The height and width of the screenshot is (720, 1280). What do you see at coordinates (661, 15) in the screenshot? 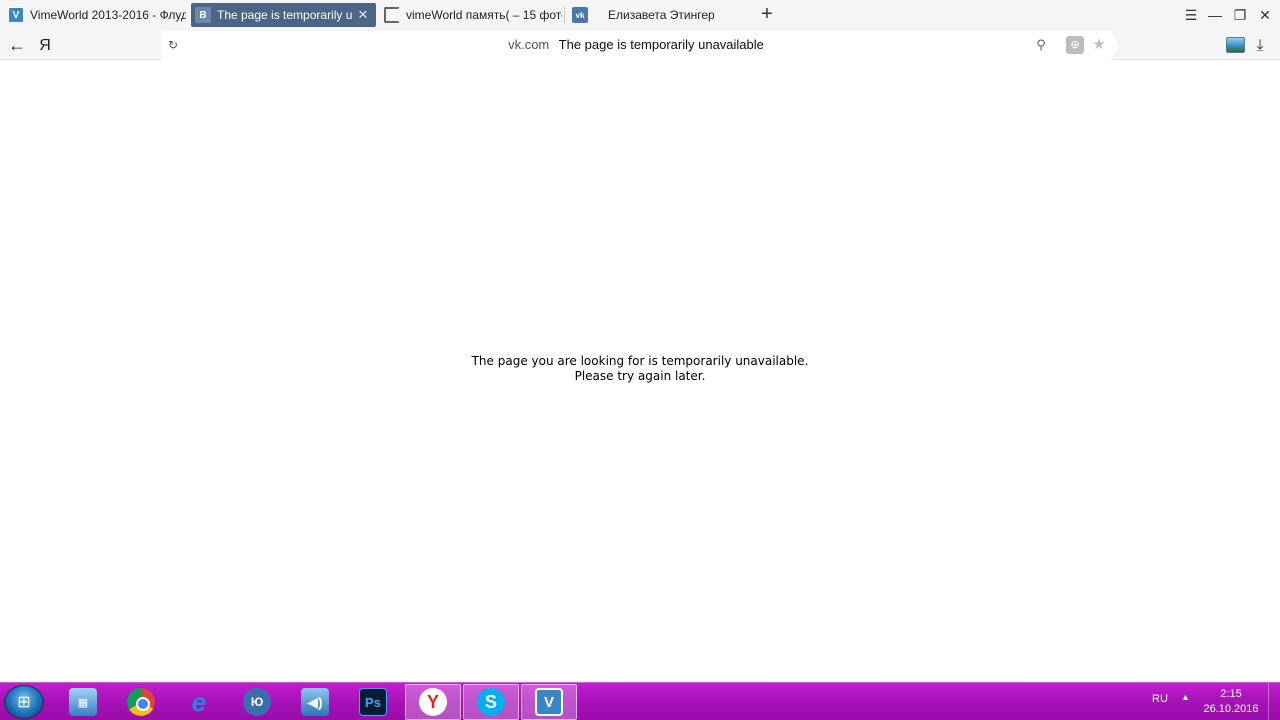
I see `tab-title: Елизавета Этингер` at bounding box center [661, 15].